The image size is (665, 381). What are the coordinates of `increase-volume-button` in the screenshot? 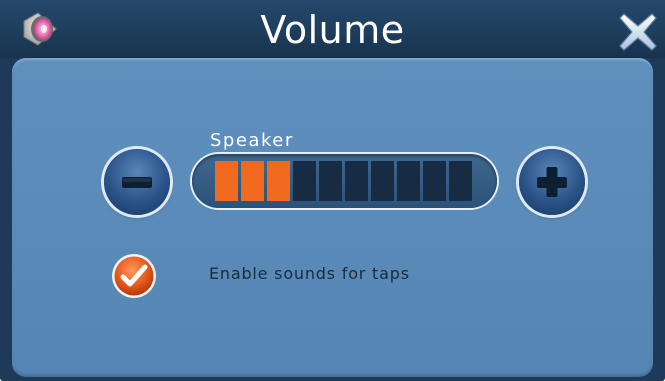 It's located at (552, 182).